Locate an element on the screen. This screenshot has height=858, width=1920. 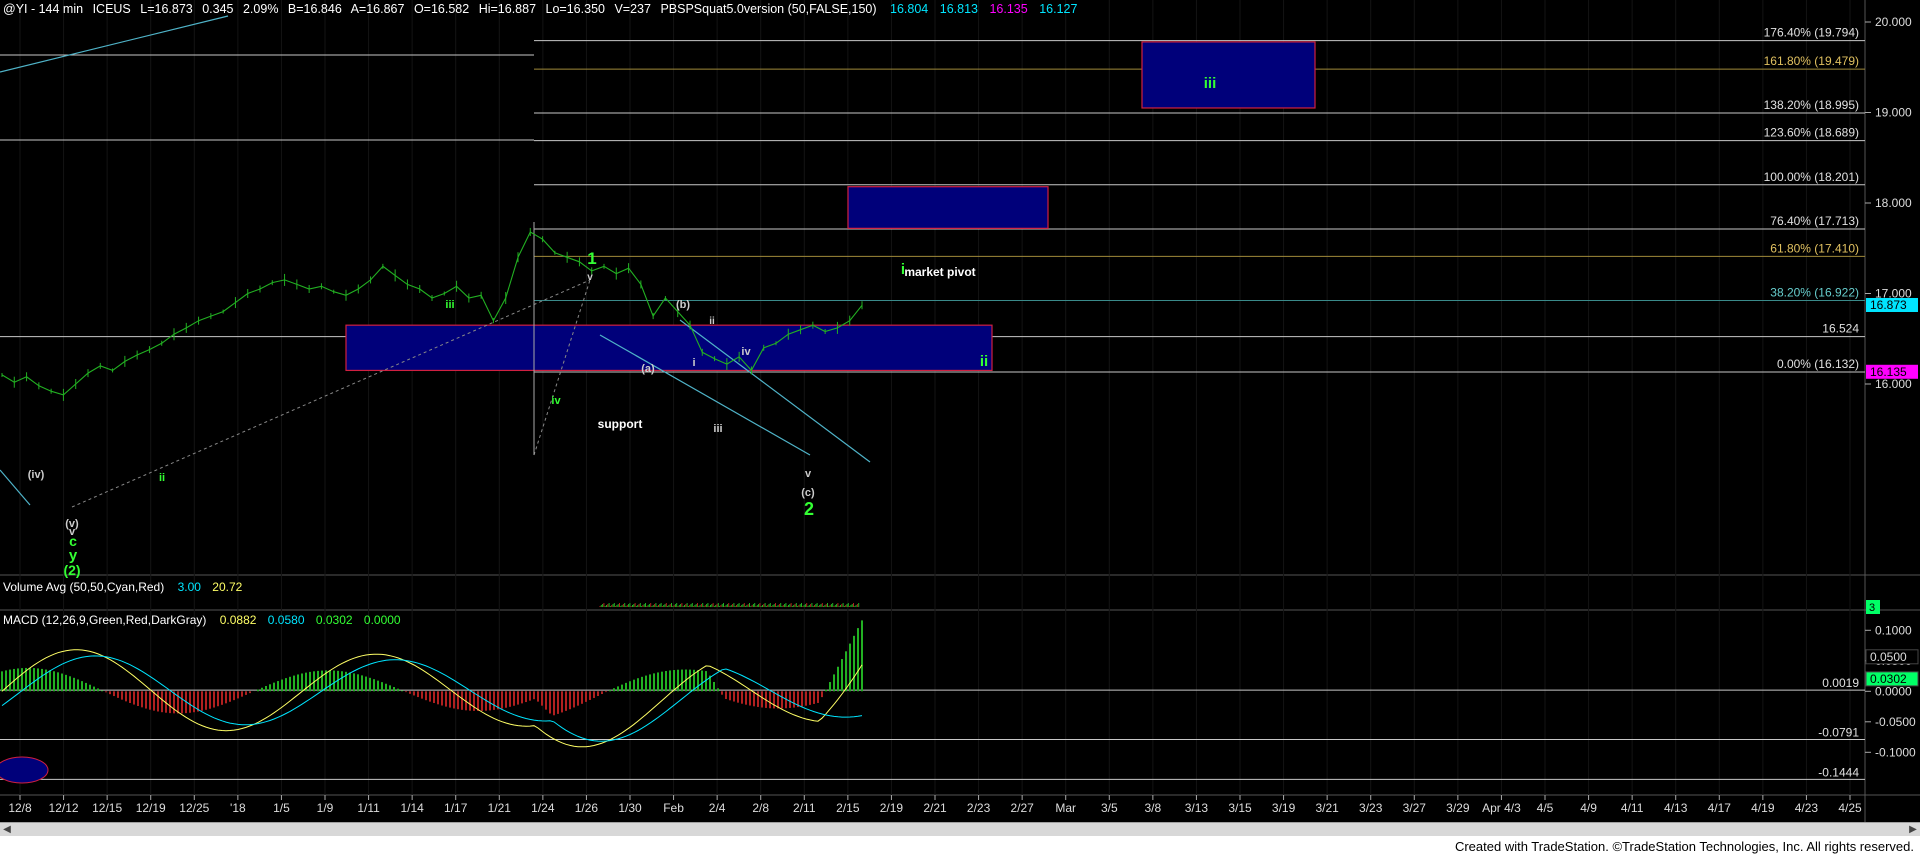
time-axis-label: 12/12 is located at coordinates (64, 808).